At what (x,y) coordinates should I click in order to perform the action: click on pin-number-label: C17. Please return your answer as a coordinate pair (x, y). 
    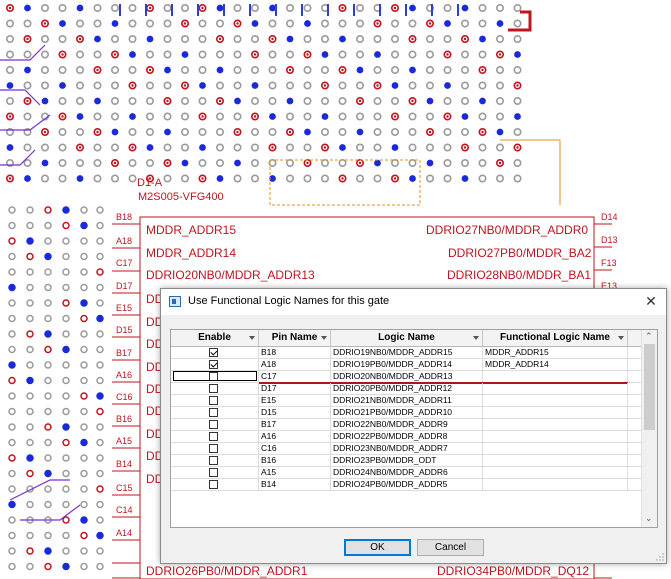
    Looking at the image, I should click on (124, 263).